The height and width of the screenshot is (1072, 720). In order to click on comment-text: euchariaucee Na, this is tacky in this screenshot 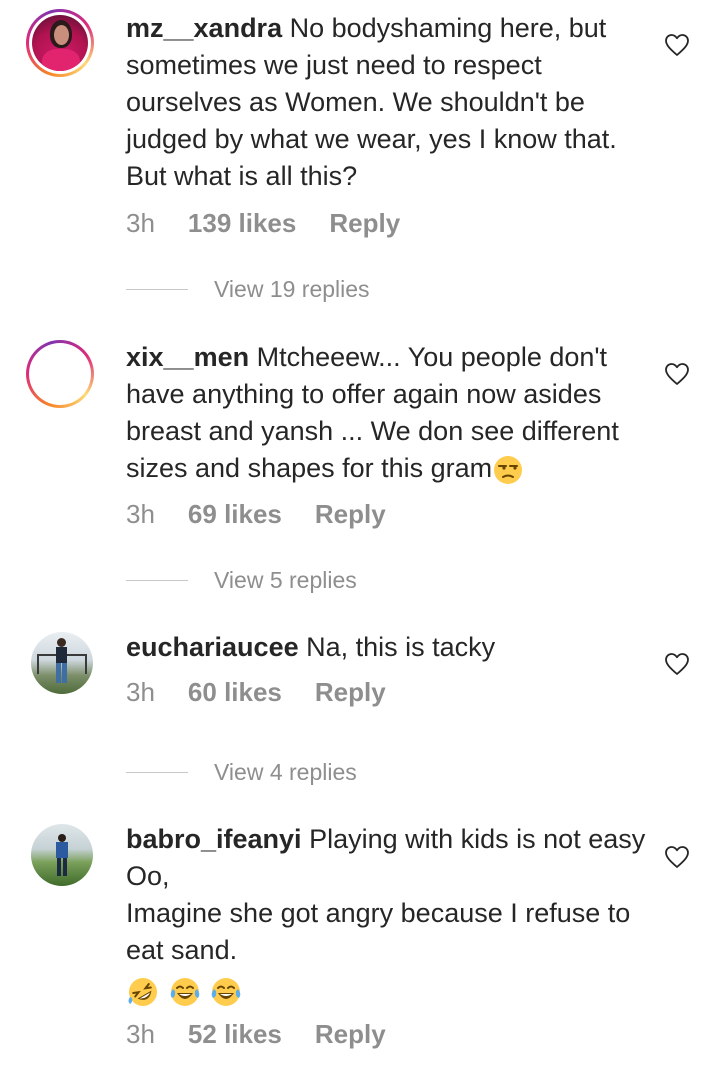, I will do `click(391, 647)`.